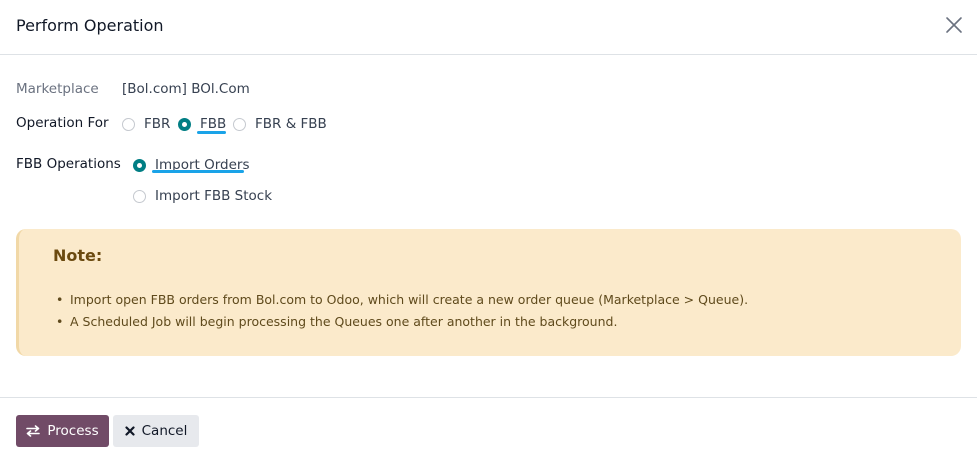  What do you see at coordinates (73, 431) in the screenshot?
I see `process-button-label: Process` at bounding box center [73, 431].